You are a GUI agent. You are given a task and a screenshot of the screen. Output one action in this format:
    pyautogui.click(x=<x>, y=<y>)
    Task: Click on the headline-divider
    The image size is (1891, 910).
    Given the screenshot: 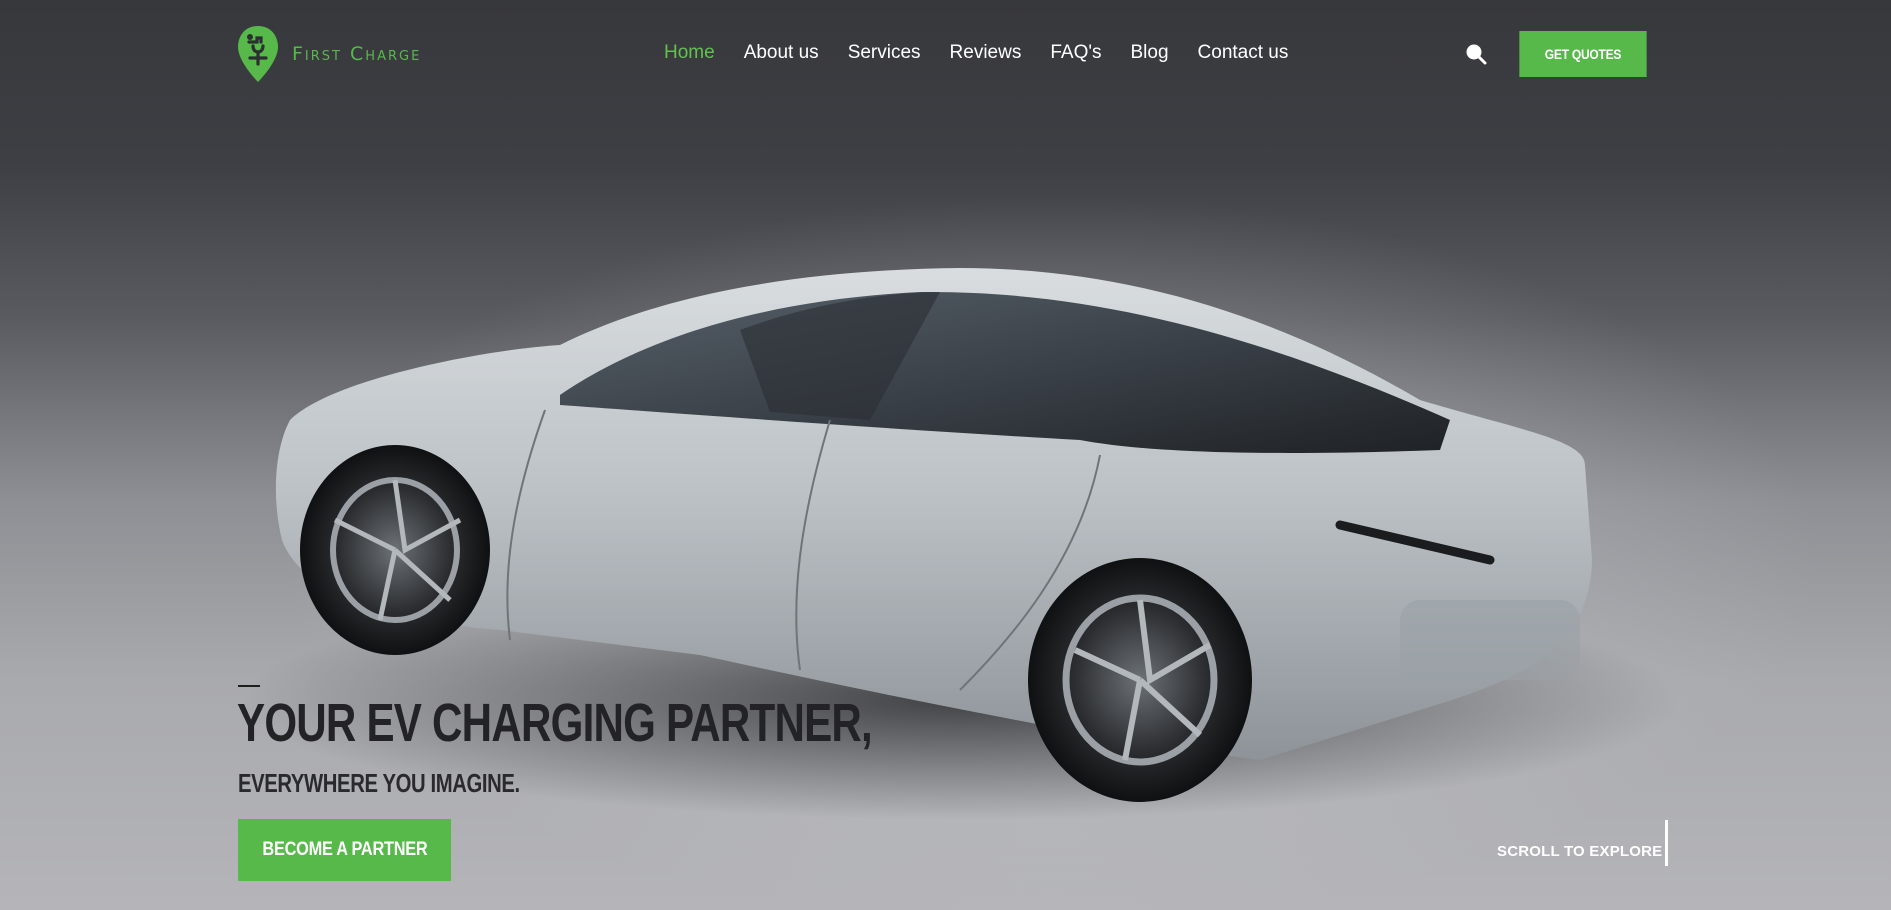 What is the action you would take?
    pyautogui.click(x=249, y=686)
    